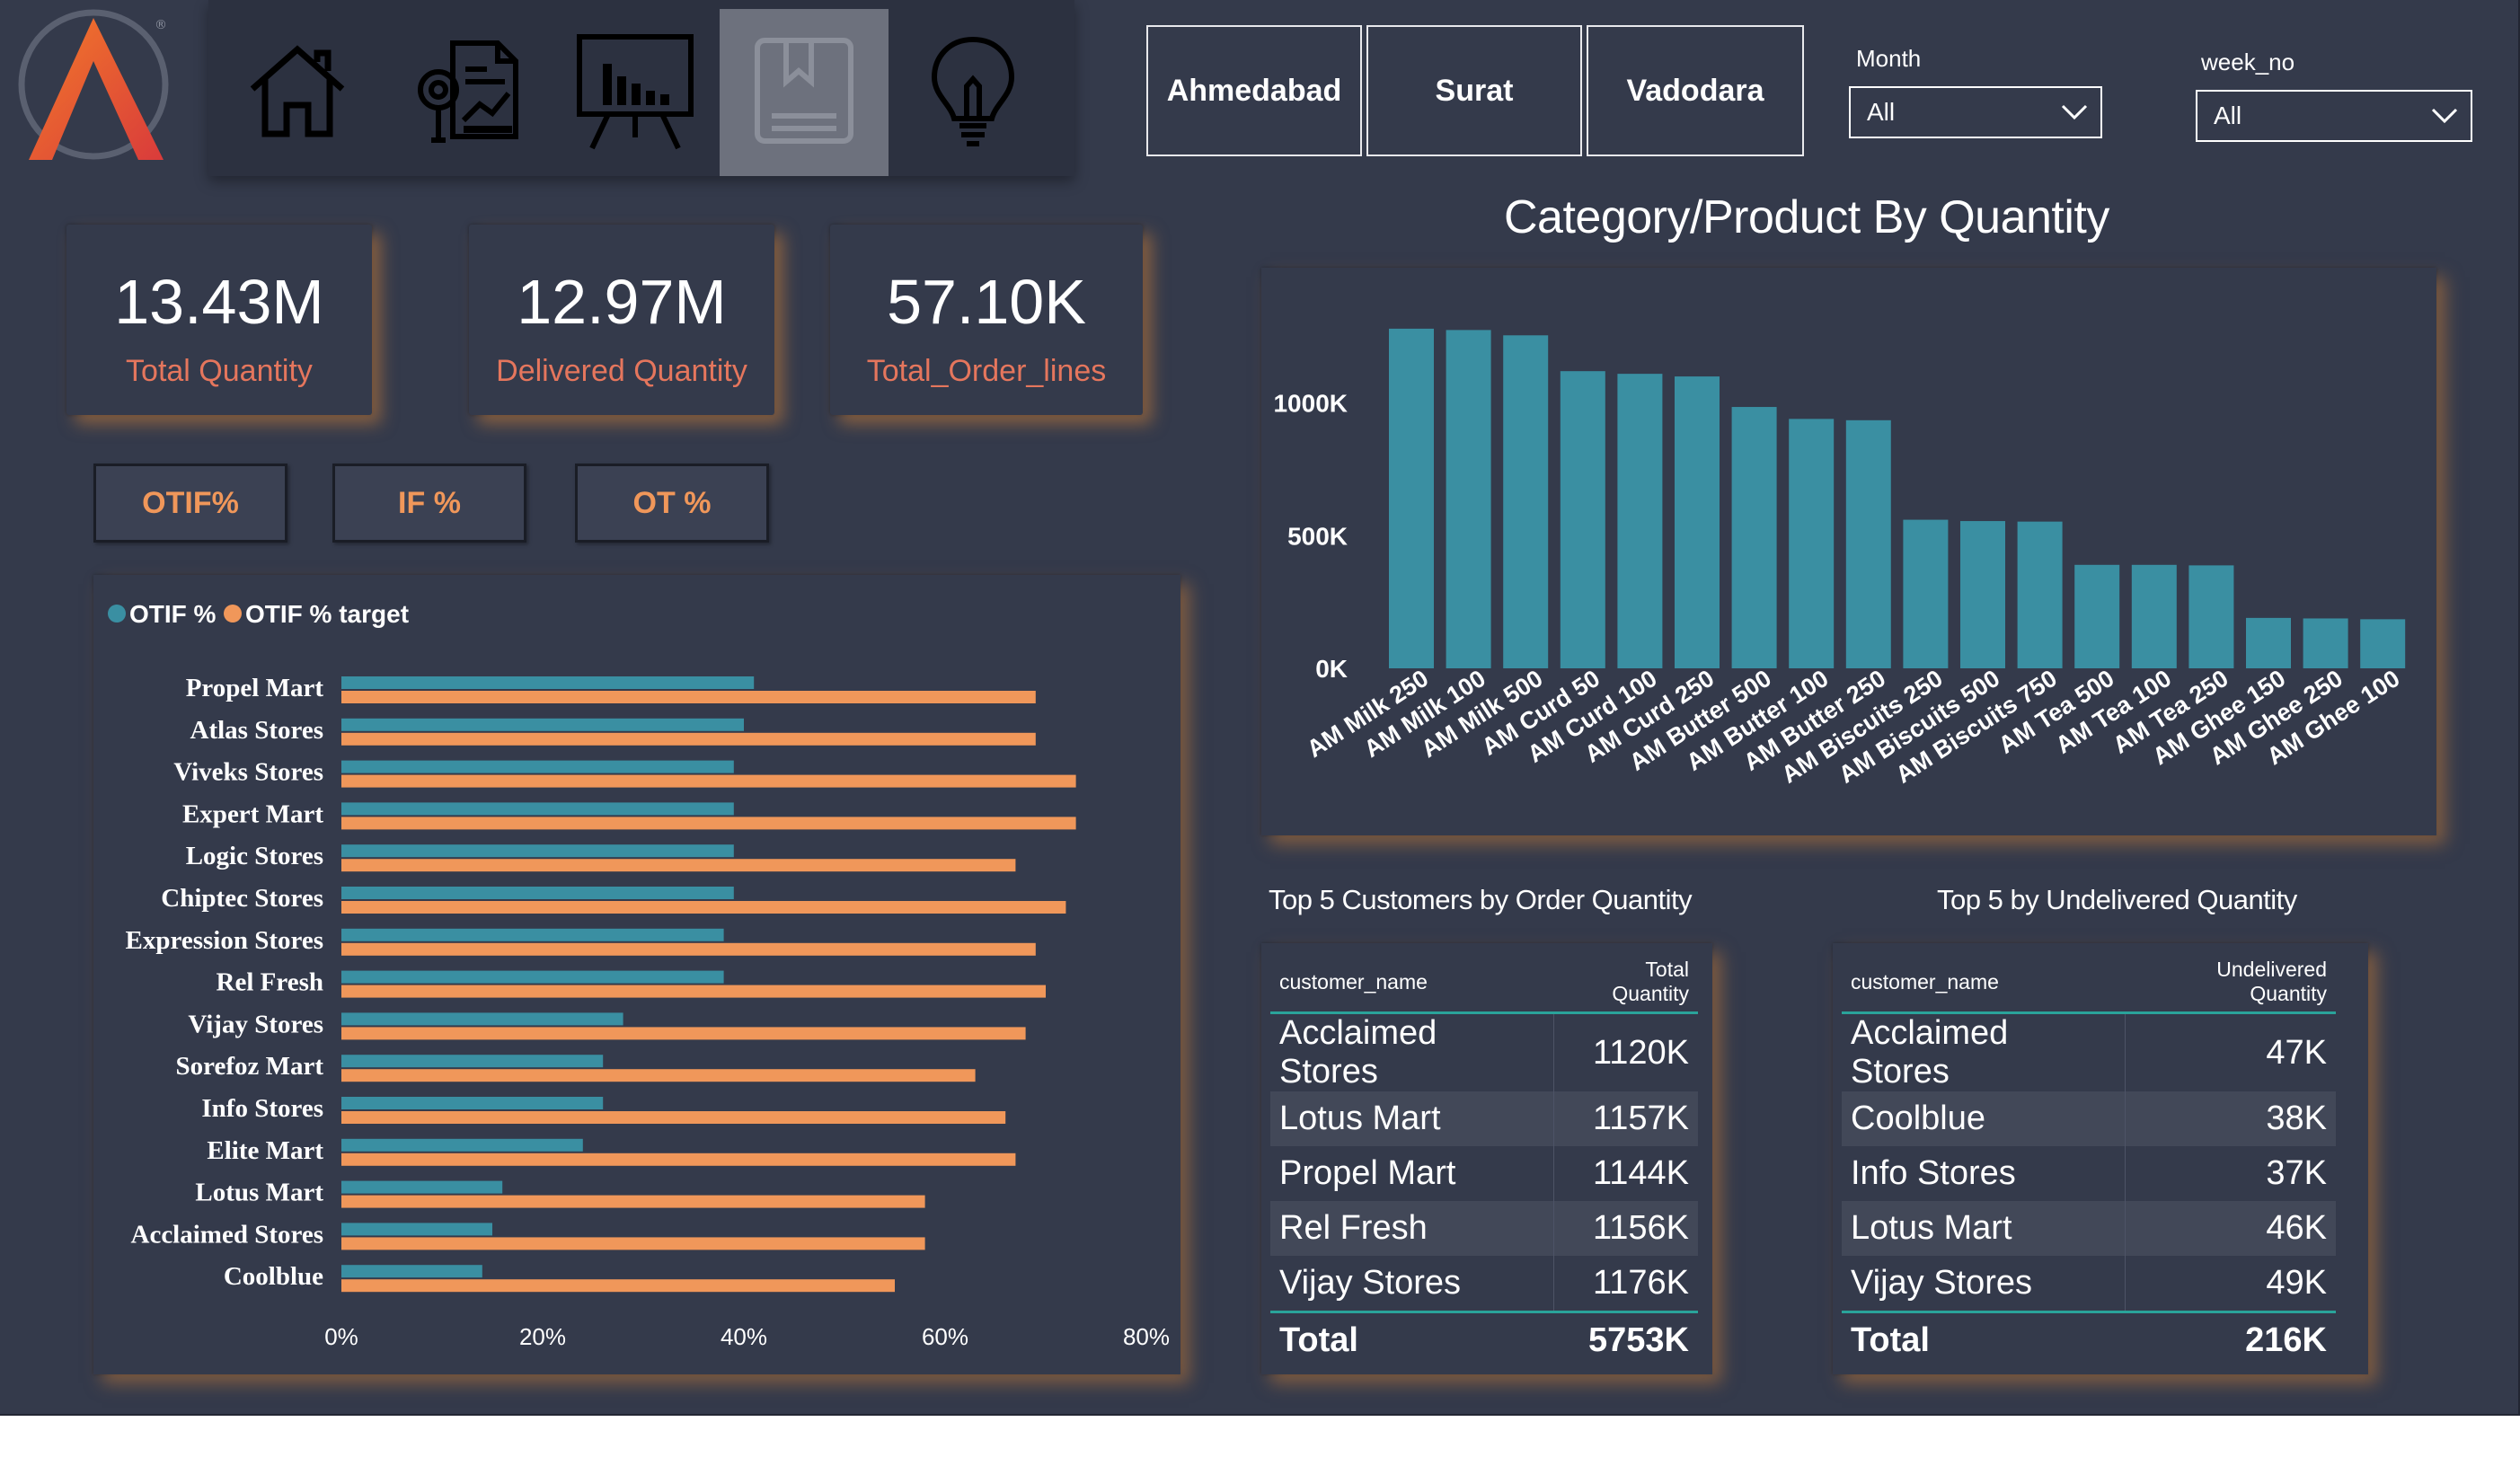  I want to click on home-icon, so click(297, 93).